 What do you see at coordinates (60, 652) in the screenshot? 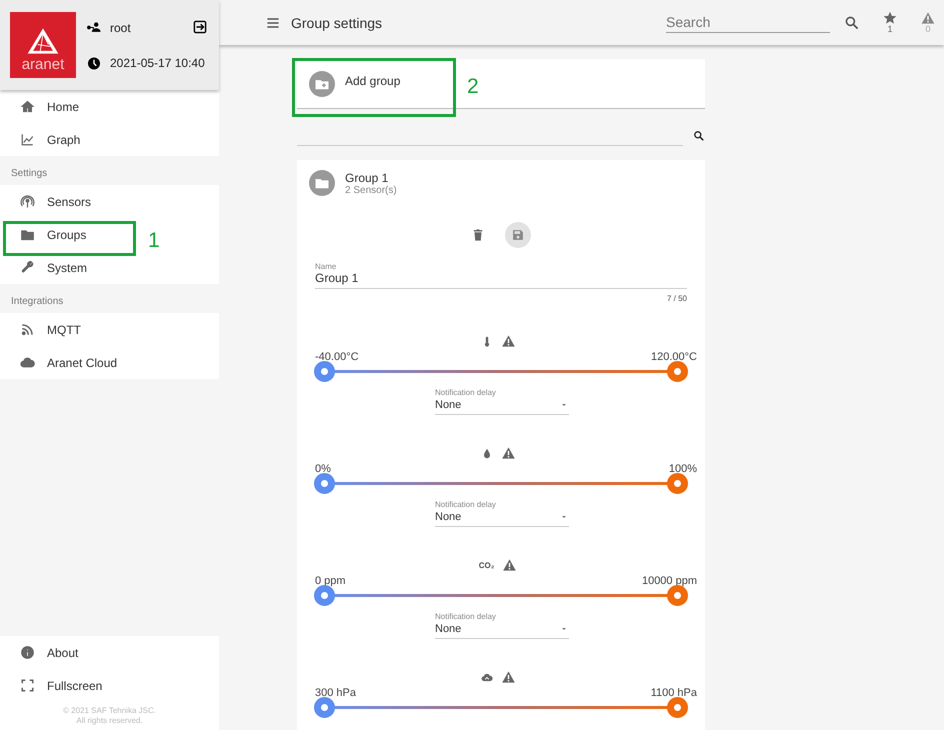
I see `nav-item: About` at bounding box center [60, 652].